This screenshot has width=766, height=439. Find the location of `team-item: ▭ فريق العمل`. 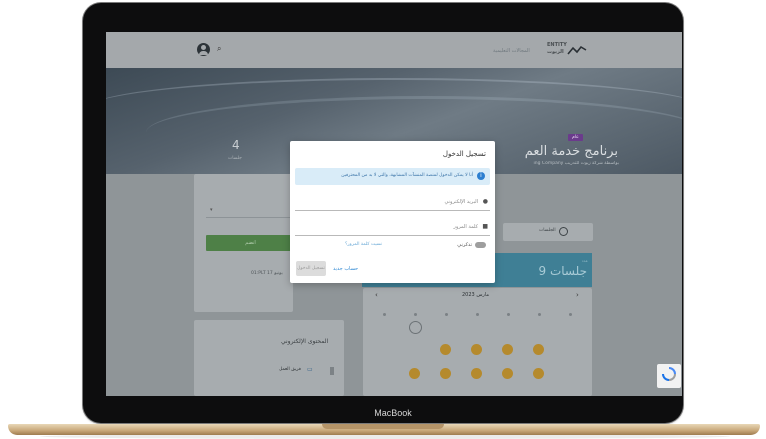

team-item: ▭ فريق العمل is located at coordinates (302, 370).